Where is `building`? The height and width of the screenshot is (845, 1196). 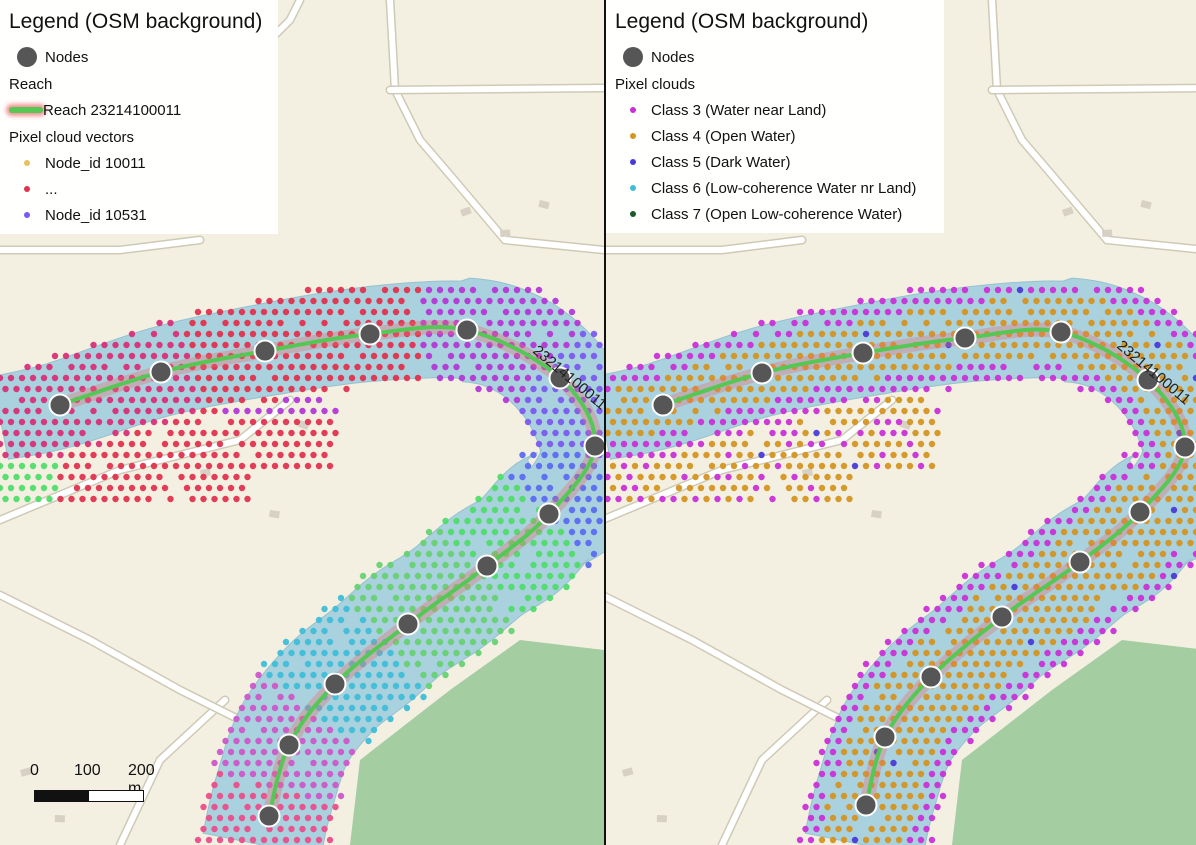 building is located at coordinates (876, 514).